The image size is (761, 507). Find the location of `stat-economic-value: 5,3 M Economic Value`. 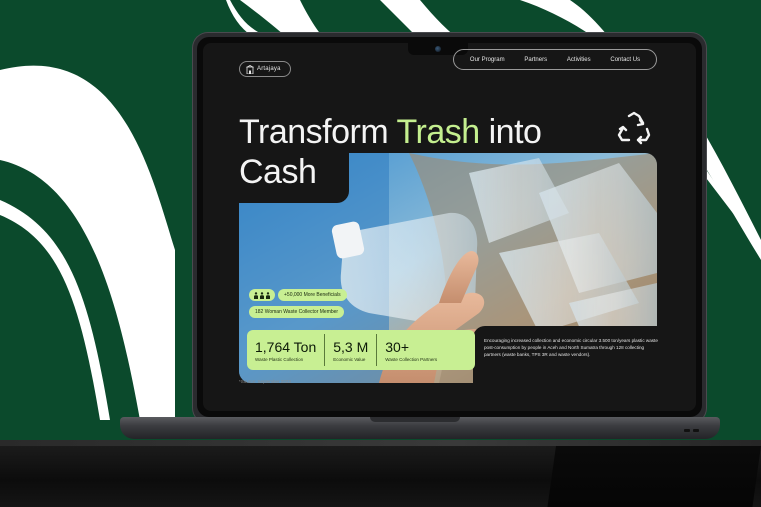

stat-economic-value: 5,3 M Economic Value is located at coordinates (350, 350).